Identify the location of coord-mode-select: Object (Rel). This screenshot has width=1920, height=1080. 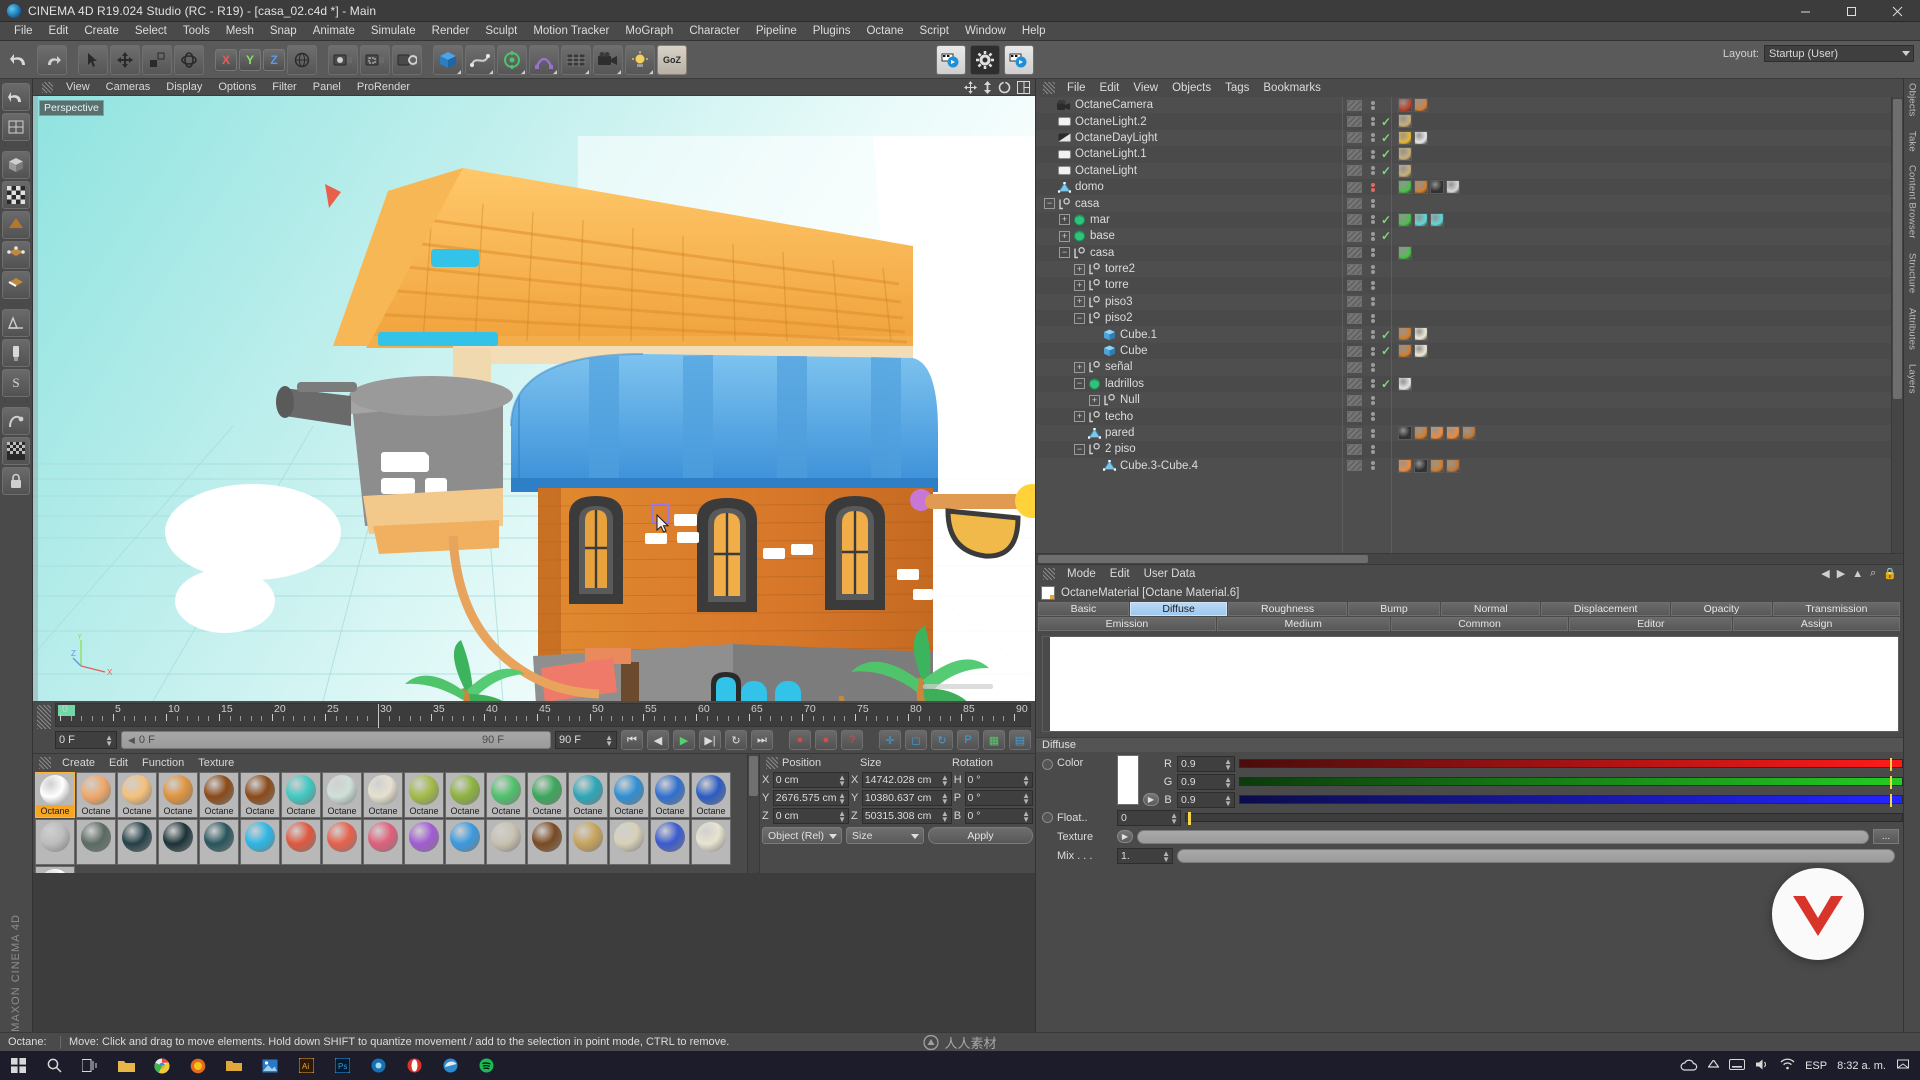
(802, 835).